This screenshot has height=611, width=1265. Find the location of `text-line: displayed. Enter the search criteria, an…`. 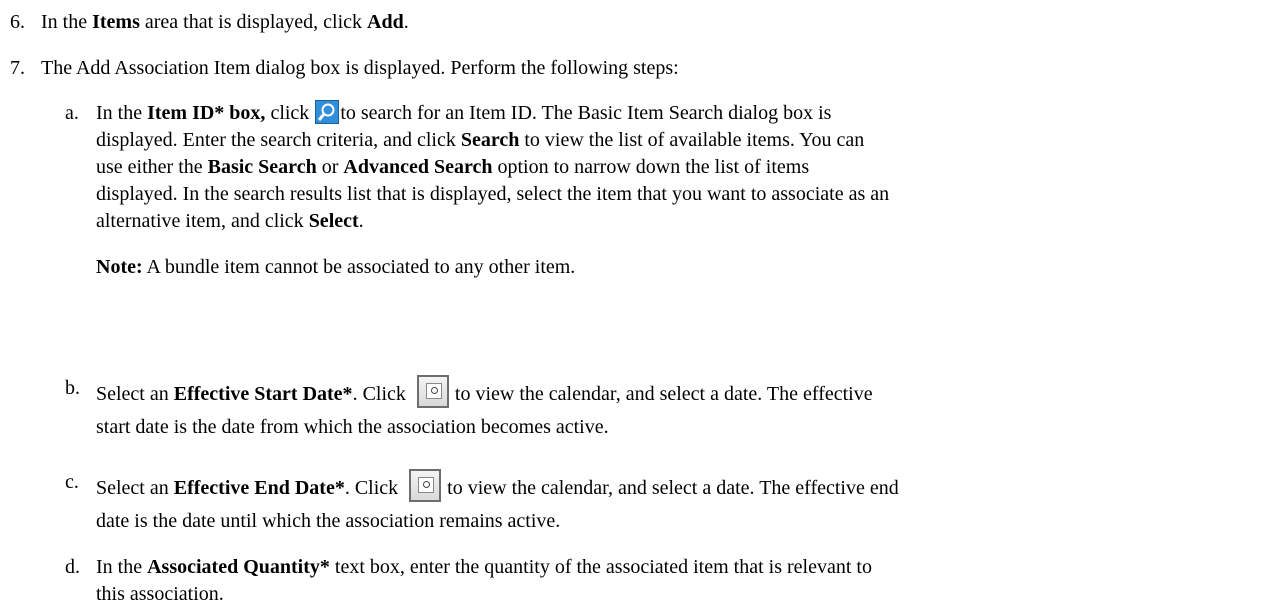

text-line: displayed. Enter the search criteria, an… is located at coordinates (676, 140).